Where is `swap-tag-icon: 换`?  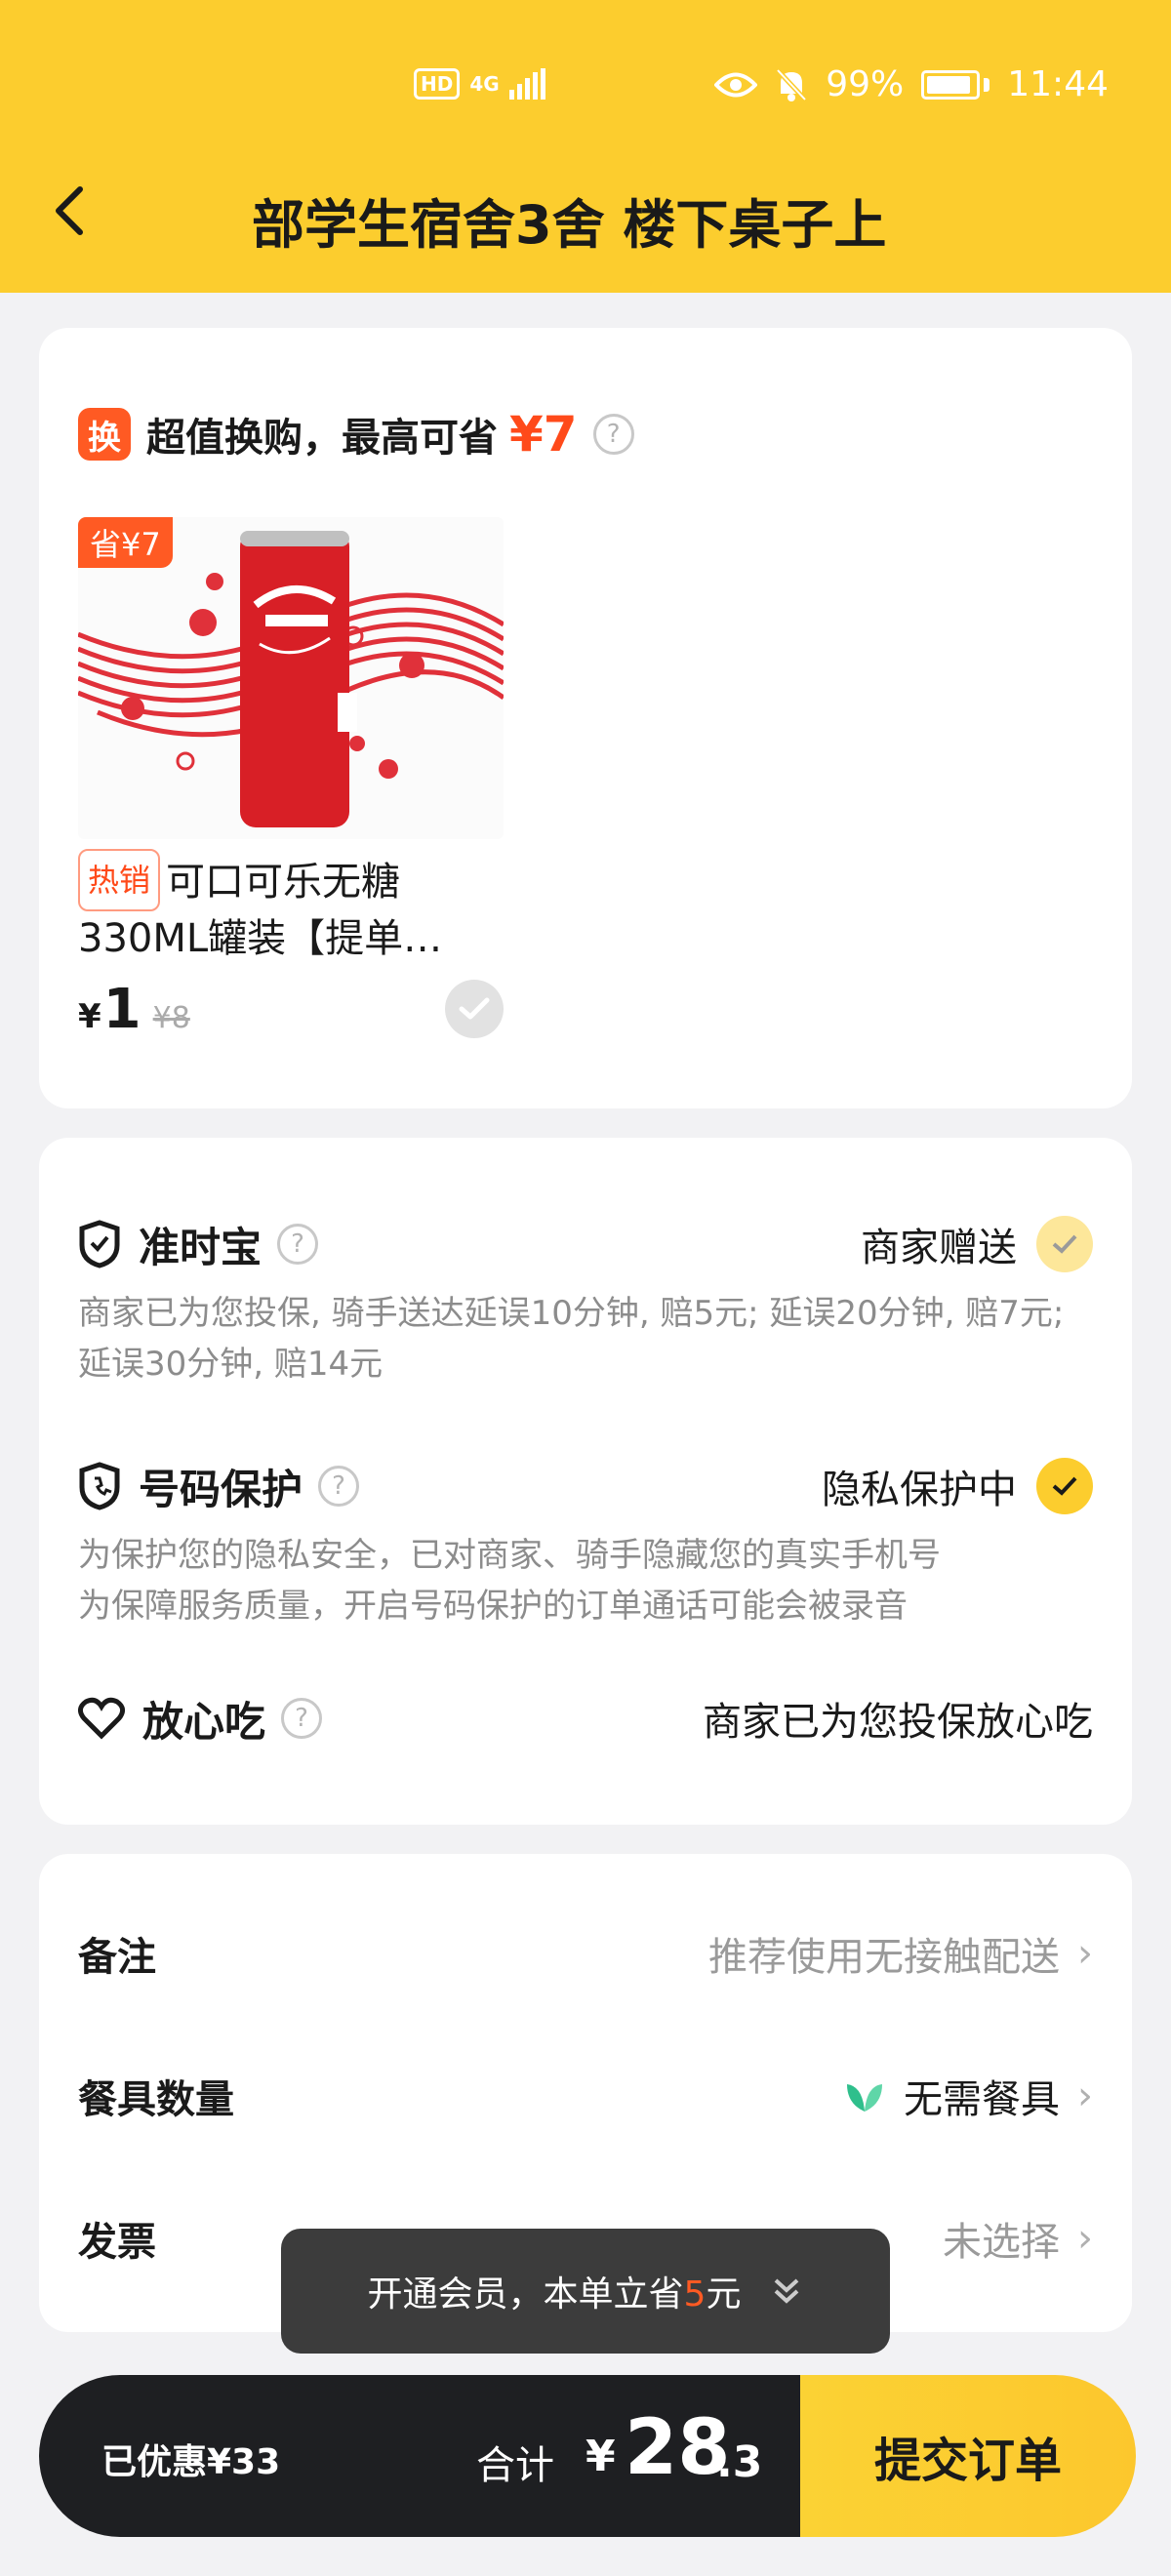 swap-tag-icon: 换 is located at coordinates (104, 434).